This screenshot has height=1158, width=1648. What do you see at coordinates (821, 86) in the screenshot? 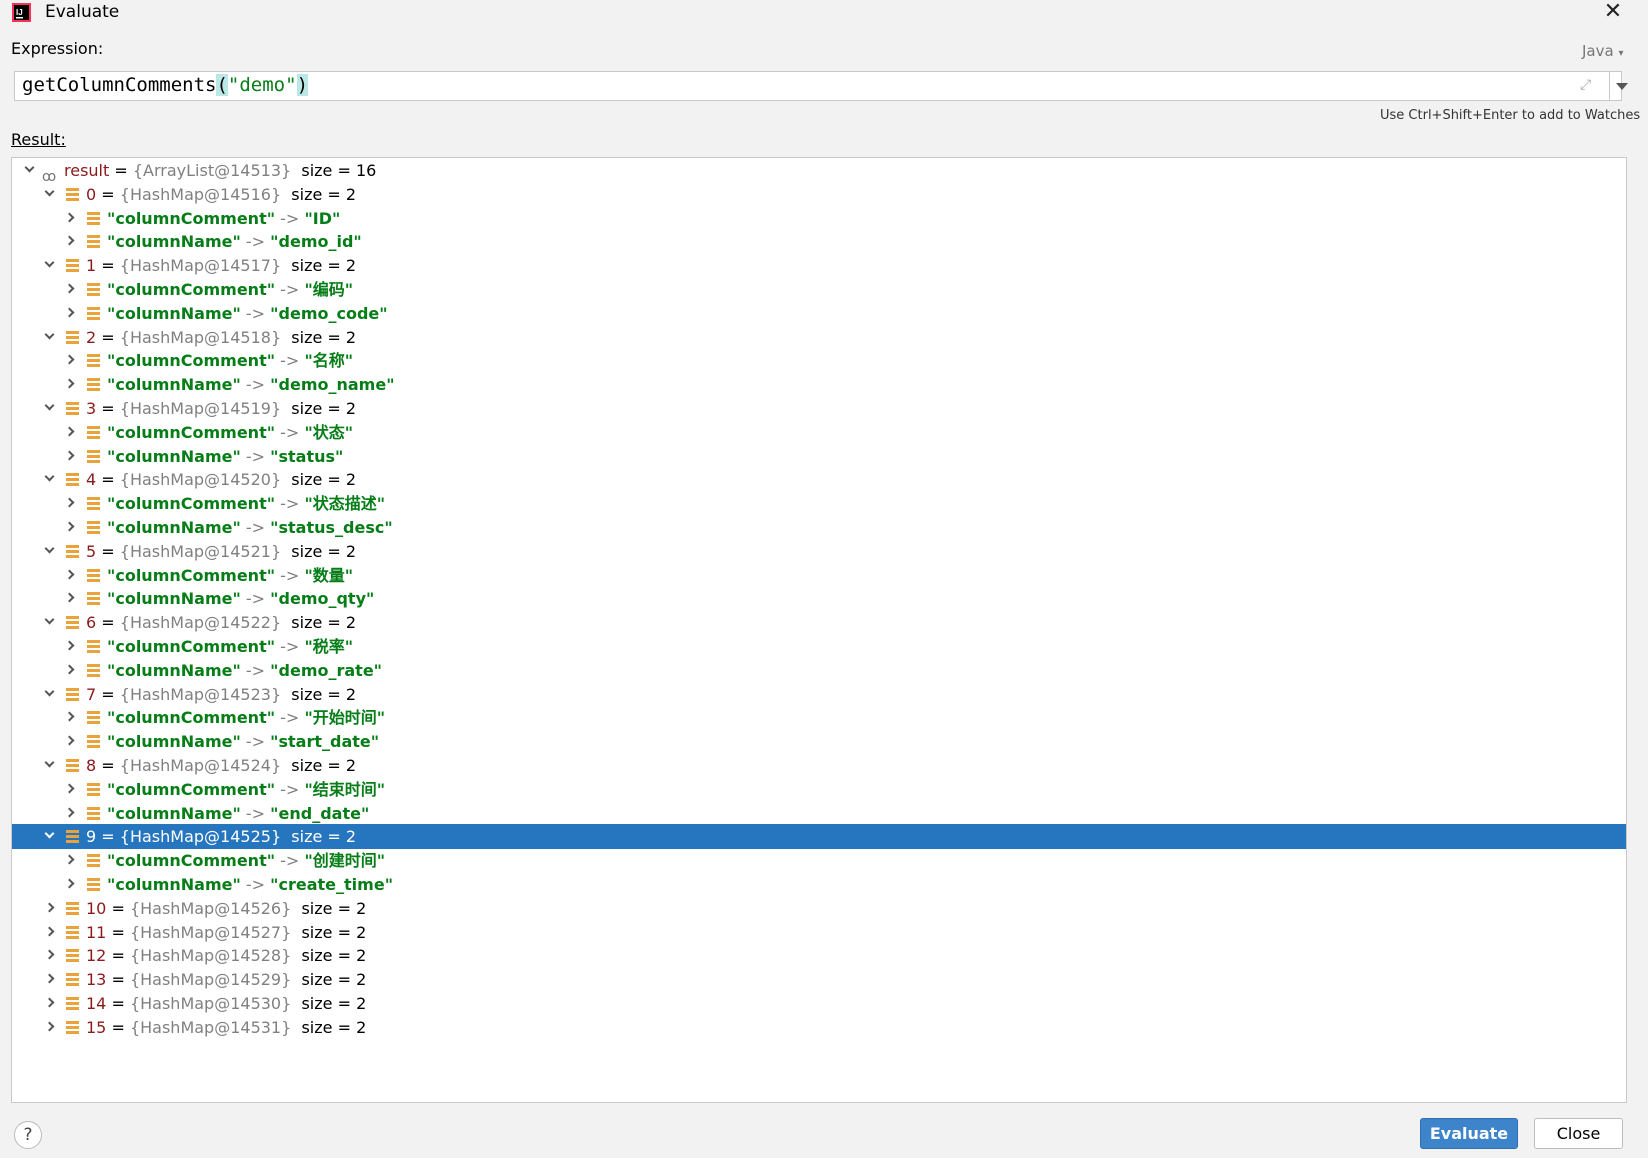
I see `expression-input: getColumnComments("demo") ⤢` at bounding box center [821, 86].